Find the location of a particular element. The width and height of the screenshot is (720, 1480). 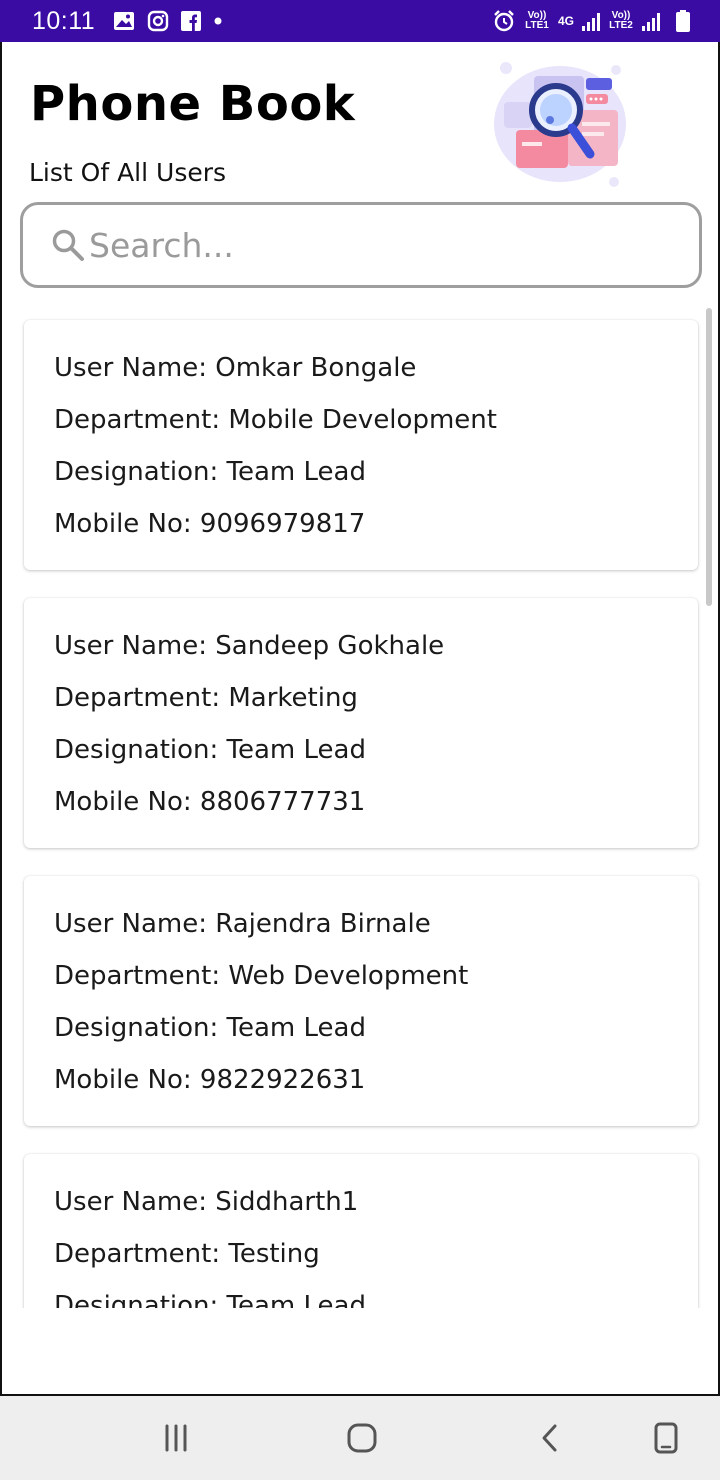

user-department: Department: Web Development is located at coordinates (261, 976).